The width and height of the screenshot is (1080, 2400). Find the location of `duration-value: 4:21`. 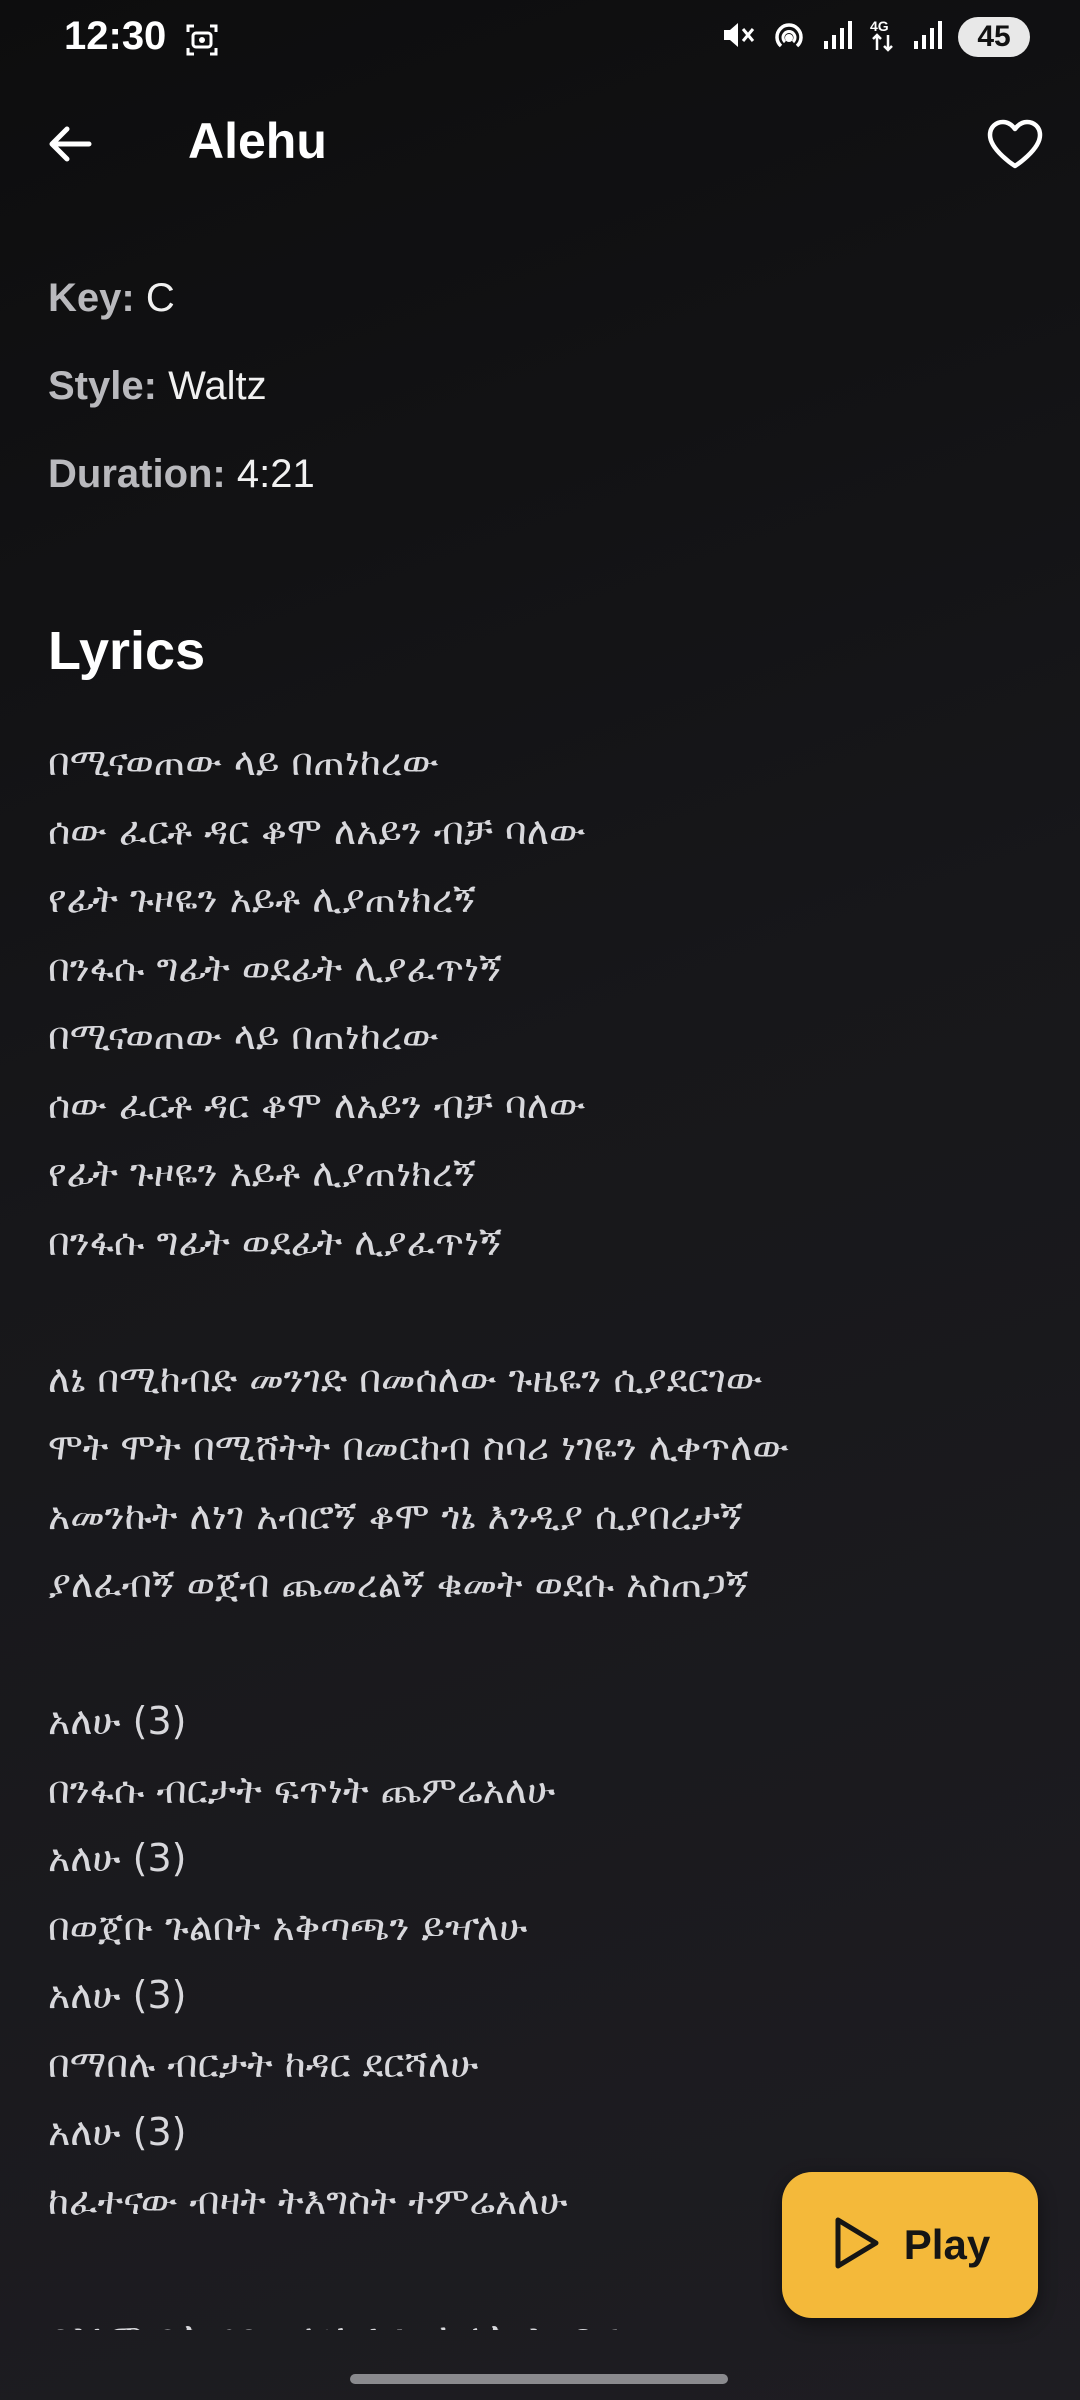

duration-value: 4:21 is located at coordinates (275, 474).